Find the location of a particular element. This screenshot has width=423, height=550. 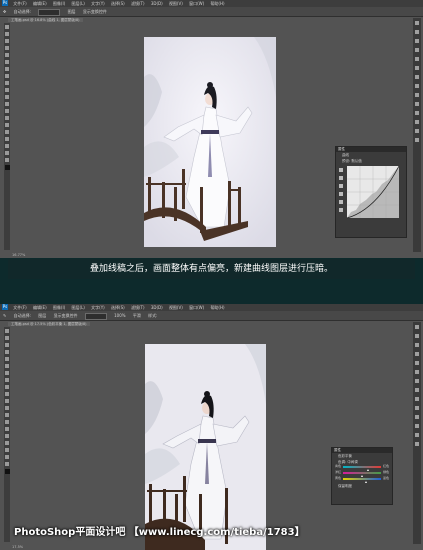

style-label: 样式: is located at coordinates (152, 315).